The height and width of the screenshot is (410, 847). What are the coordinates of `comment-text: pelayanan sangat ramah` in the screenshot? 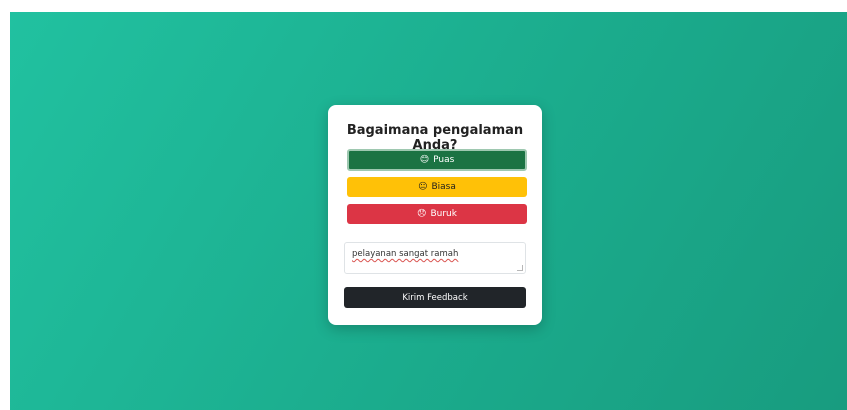 It's located at (405, 254).